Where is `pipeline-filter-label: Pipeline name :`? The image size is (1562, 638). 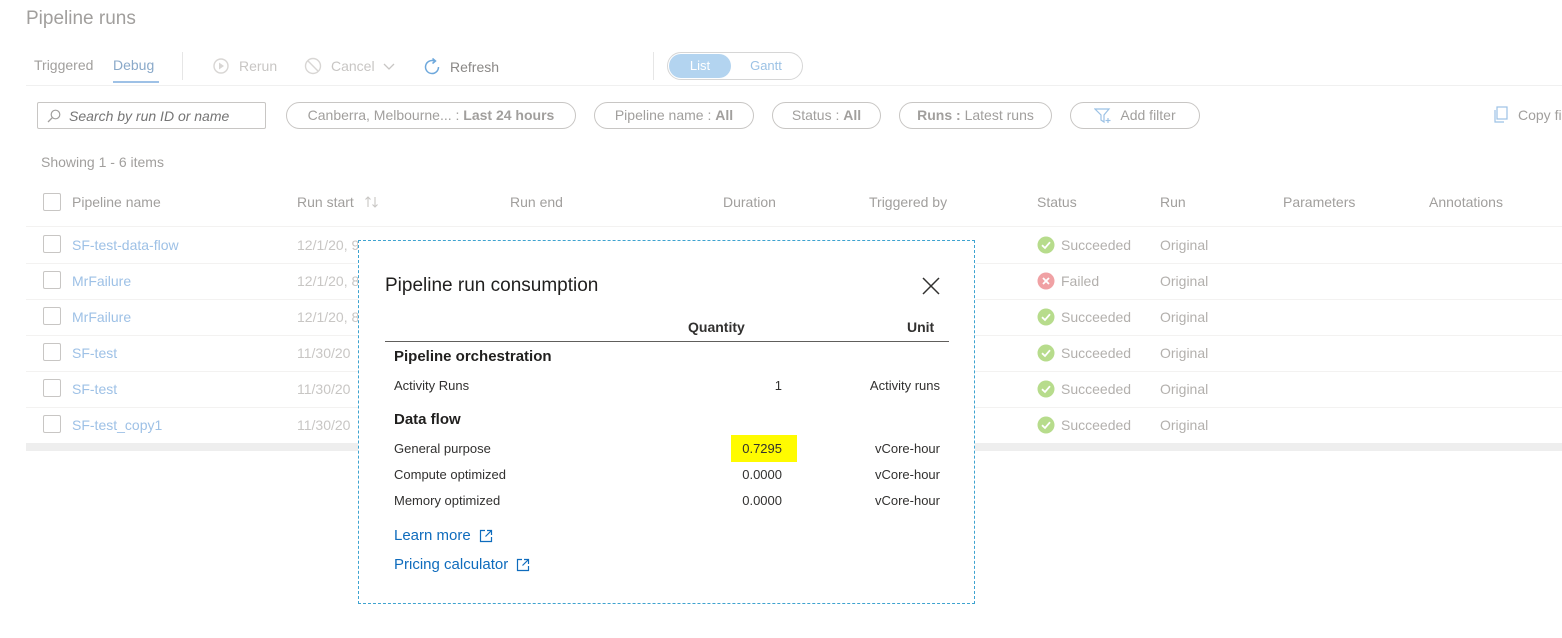 pipeline-filter-label: Pipeline name : is located at coordinates (663, 115).